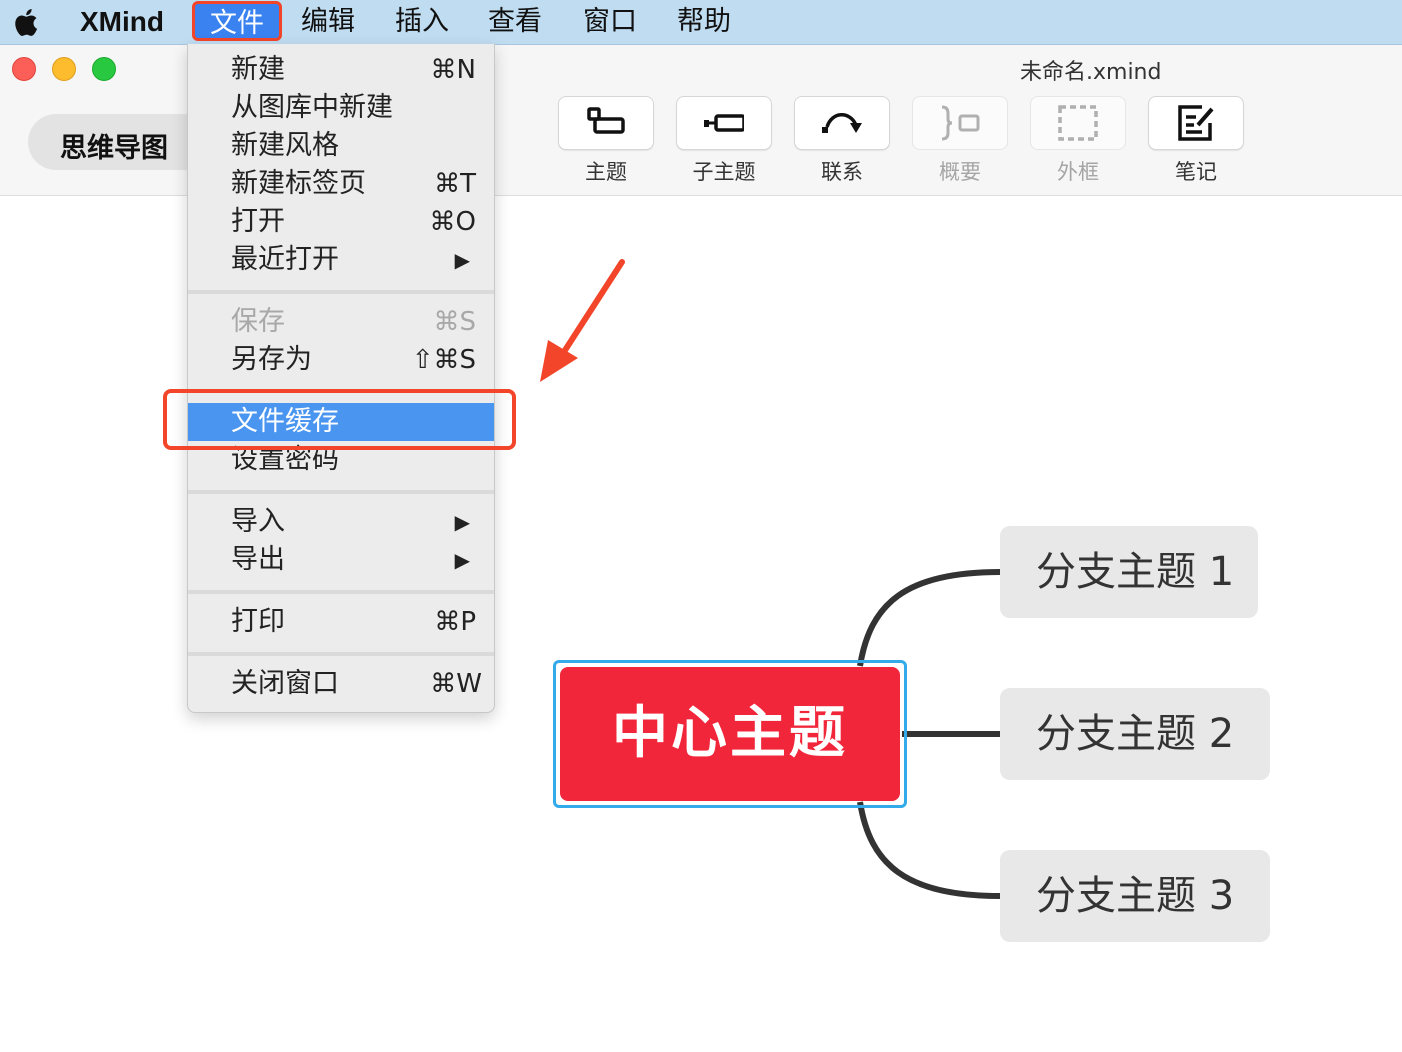 Image resolution: width=1402 pixels, height=1052 pixels. What do you see at coordinates (341, 684) in the screenshot?
I see `menu-item-close-window: 关闭窗口 ⌘W` at bounding box center [341, 684].